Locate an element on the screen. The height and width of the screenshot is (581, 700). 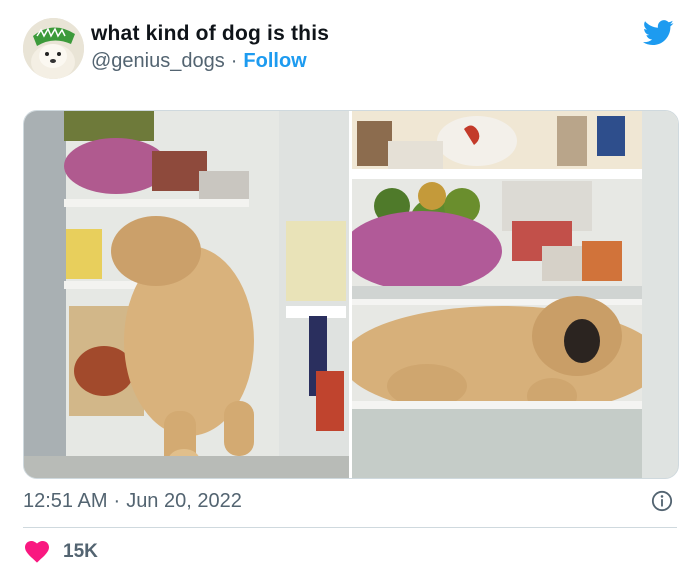
tweet-time: 12:51 AM is located at coordinates (65, 501).